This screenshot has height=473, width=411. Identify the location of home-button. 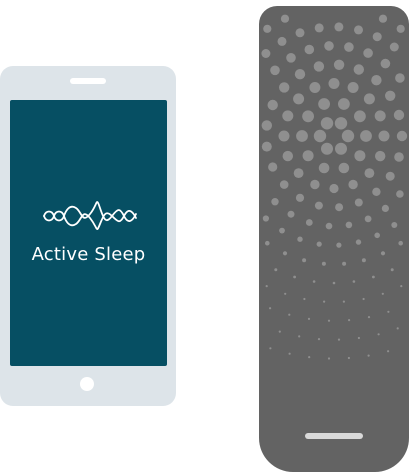
(87, 384).